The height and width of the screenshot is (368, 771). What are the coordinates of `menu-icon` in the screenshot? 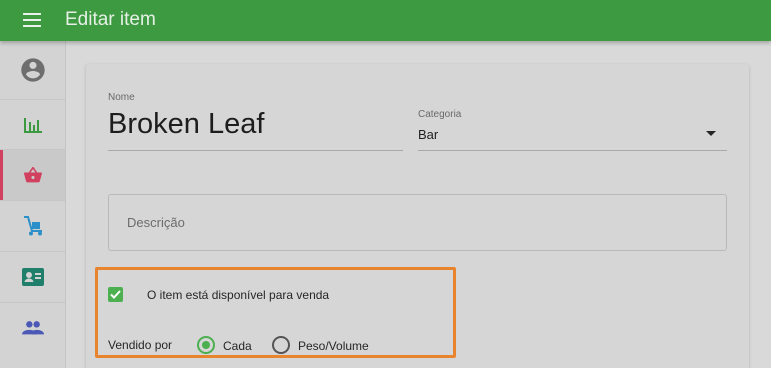 It's located at (32, 20).